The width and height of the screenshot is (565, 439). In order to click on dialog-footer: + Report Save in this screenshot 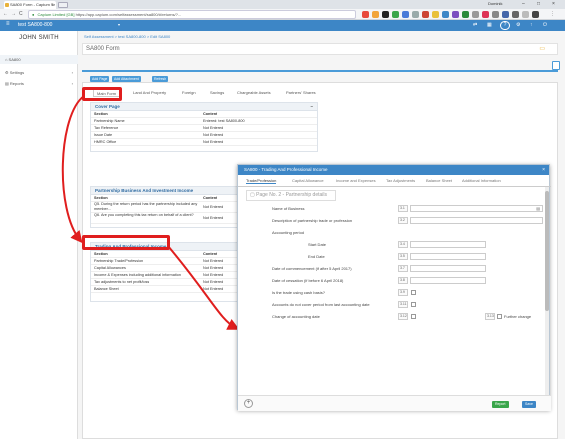, I will do `click(394, 403)`.